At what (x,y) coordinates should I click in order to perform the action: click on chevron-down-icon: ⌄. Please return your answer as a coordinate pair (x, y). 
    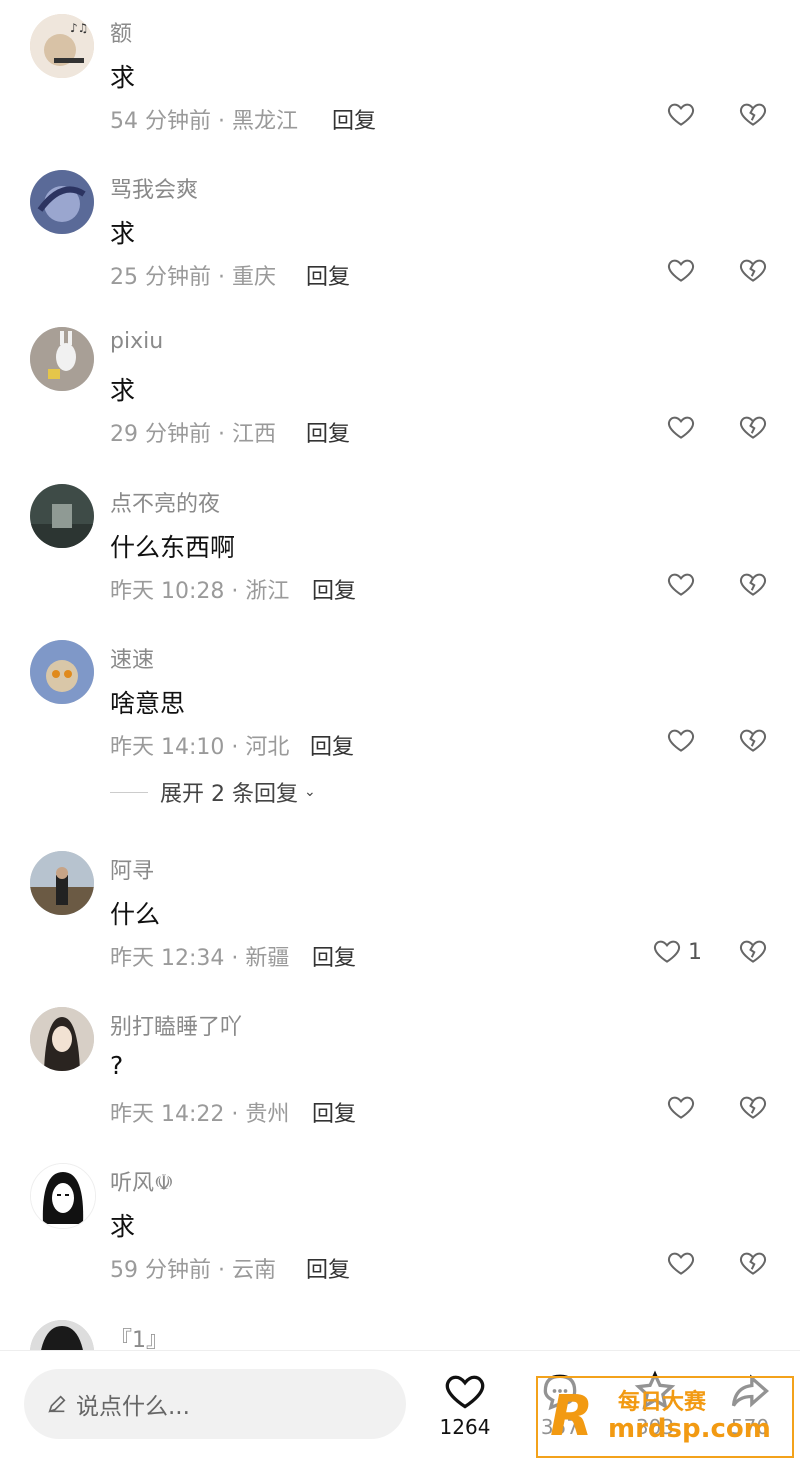
    Looking at the image, I should click on (309, 792).